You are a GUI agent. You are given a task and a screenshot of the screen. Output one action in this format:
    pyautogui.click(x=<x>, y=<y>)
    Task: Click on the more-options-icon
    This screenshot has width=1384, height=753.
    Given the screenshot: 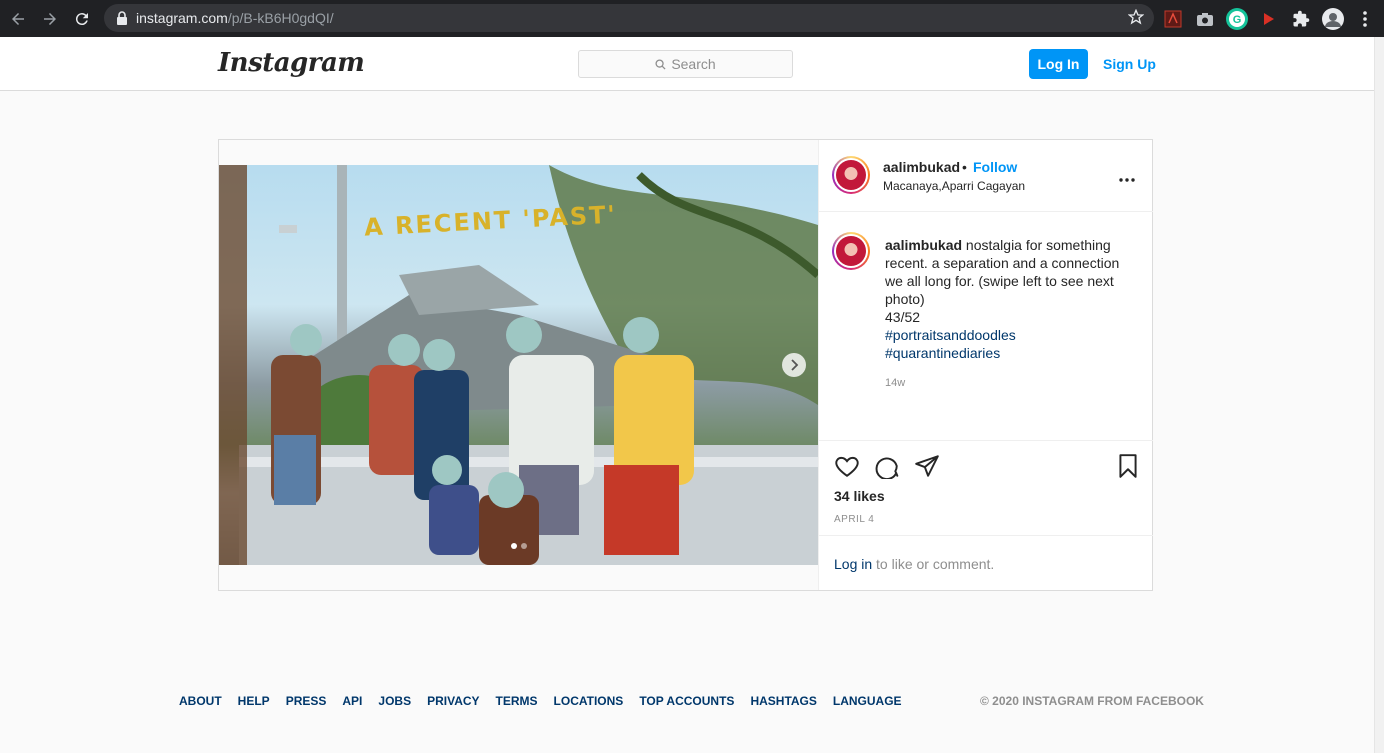 What is the action you would take?
    pyautogui.click(x=1127, y=176)
    